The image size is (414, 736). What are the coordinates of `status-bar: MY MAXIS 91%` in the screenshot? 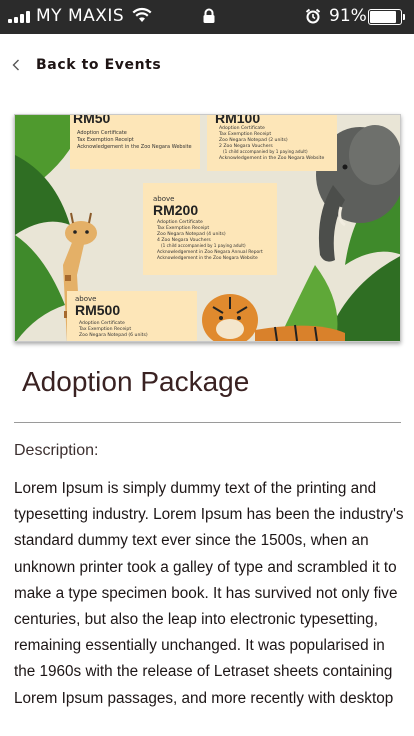 It's located at (207, 17).